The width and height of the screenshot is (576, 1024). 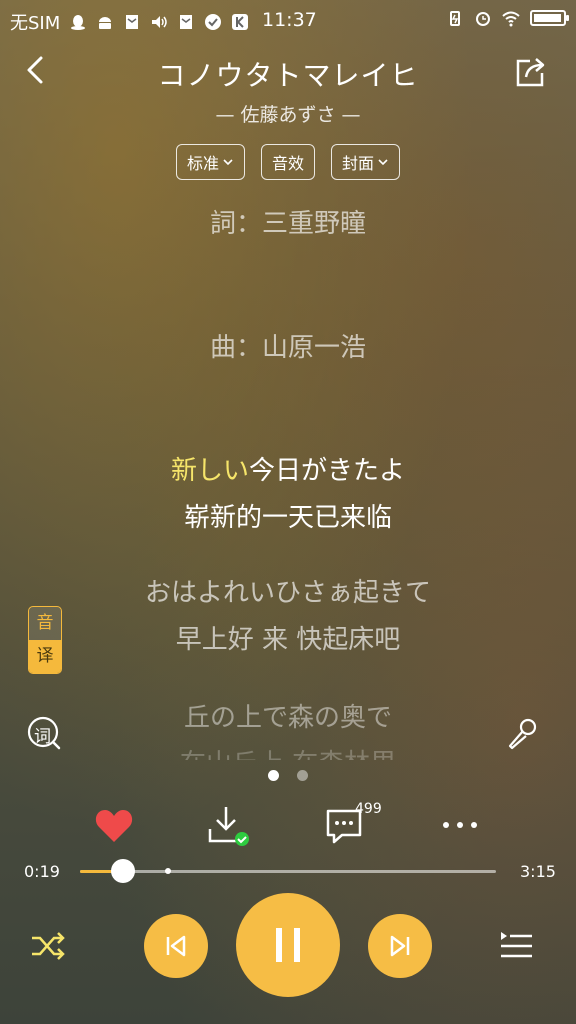 What do you see at coordinates (213, 22) in the screenshot?
I see `check-circle-icon` at bounding box center [213, 22].